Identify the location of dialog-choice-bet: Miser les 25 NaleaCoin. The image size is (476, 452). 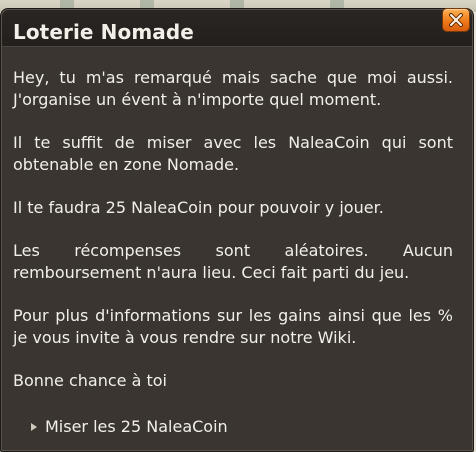
(129, 427).